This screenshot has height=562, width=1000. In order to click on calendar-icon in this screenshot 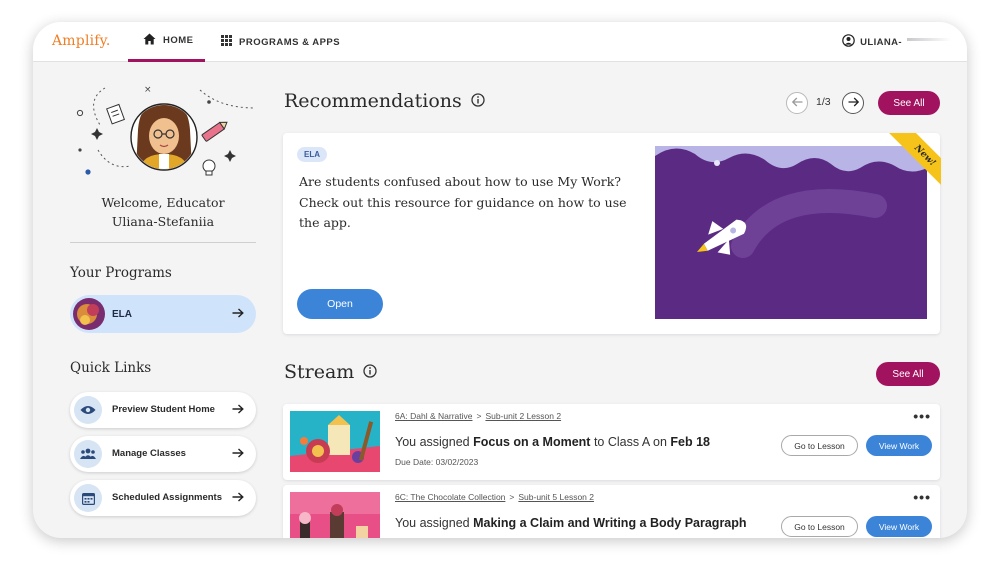, I will do `click(88, 498)`.